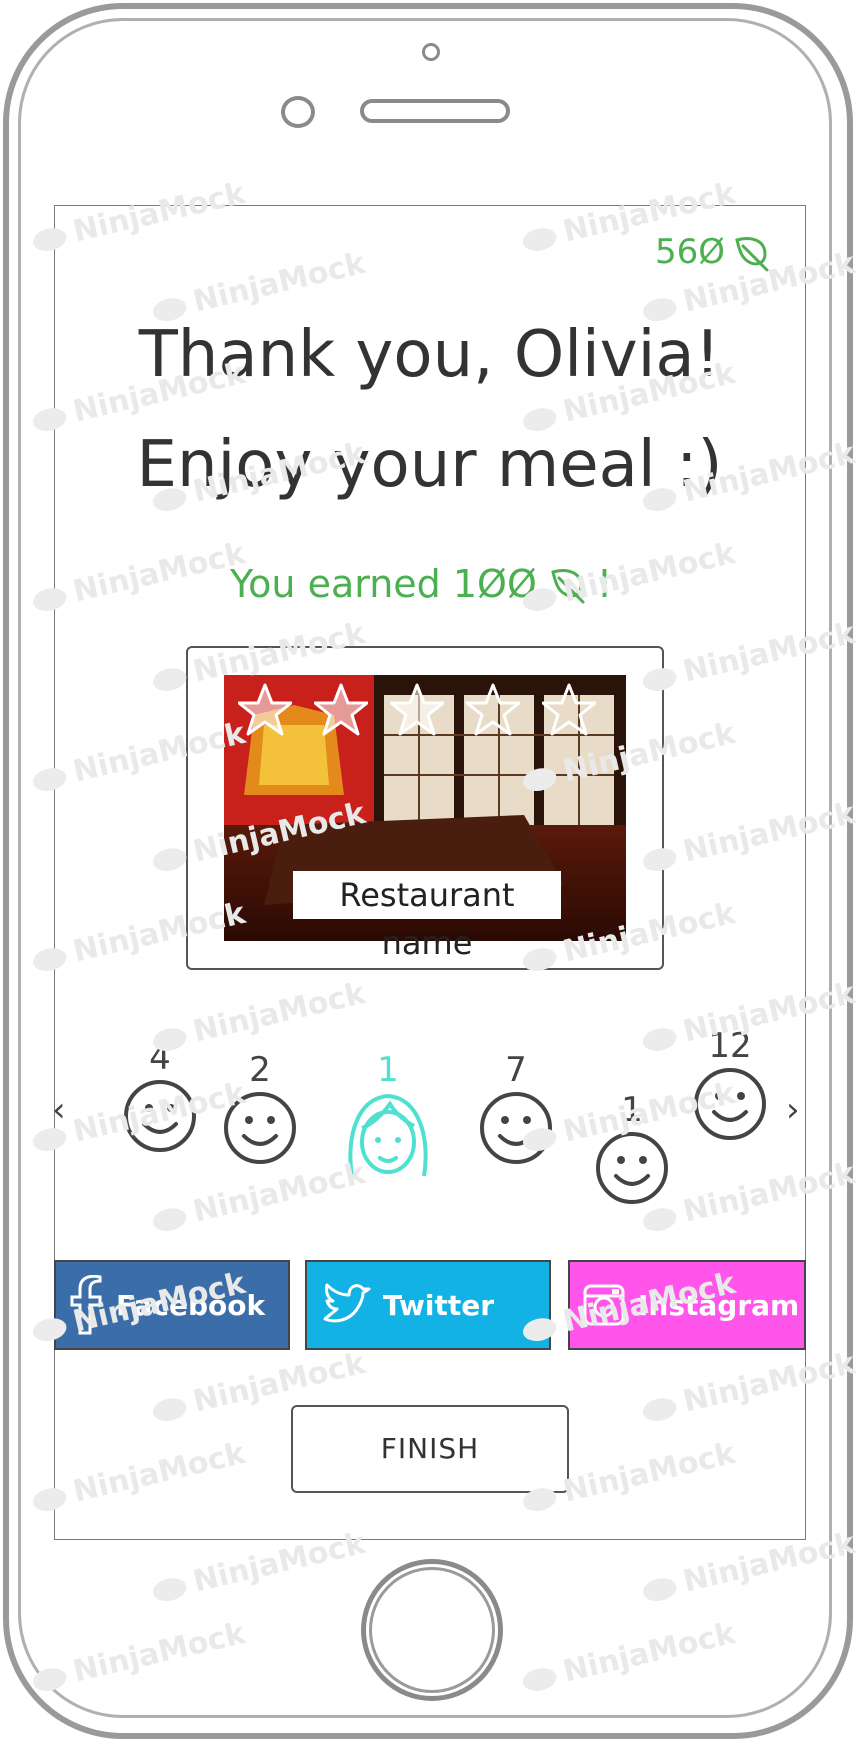  I want to click on earned-points: You earned 1ØØ !, so click(421, 584).